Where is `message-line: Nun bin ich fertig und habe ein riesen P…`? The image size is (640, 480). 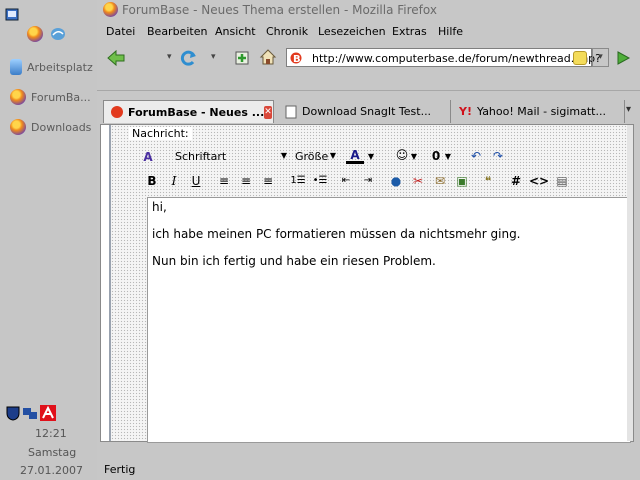 message-line: Nun bin ich fertig und habe ein riesen P… is located at coordinates (294, 261).